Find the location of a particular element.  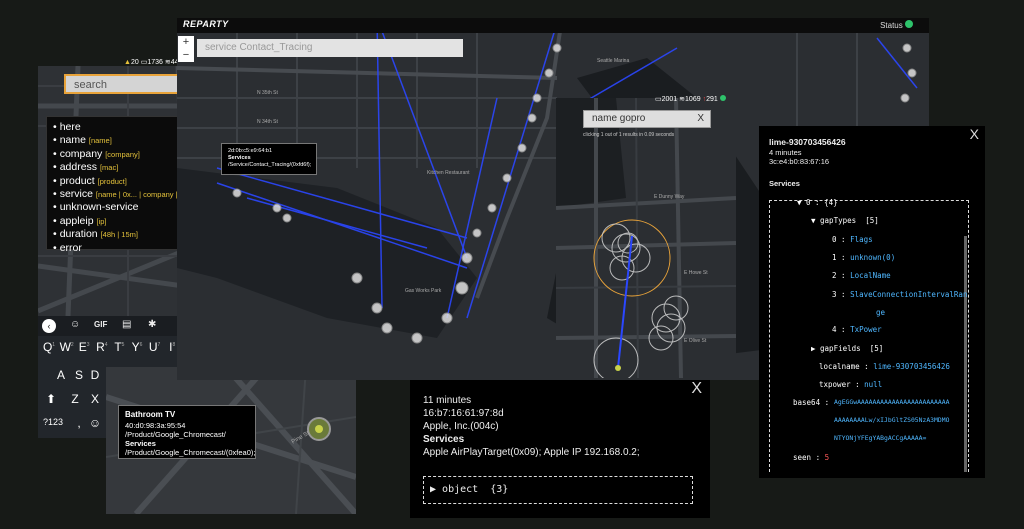

right-map: E Dunny Way E Howe St E Olive St is located at coordinates (646, 238).